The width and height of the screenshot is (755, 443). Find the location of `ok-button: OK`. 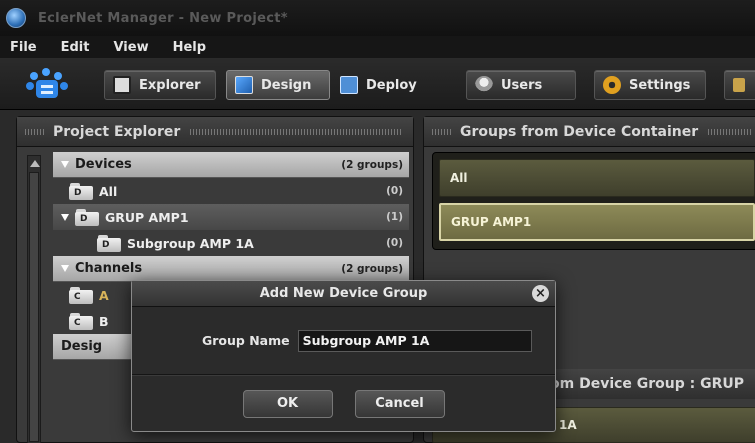

ok-button: OK is located at coordinates (287, 403).